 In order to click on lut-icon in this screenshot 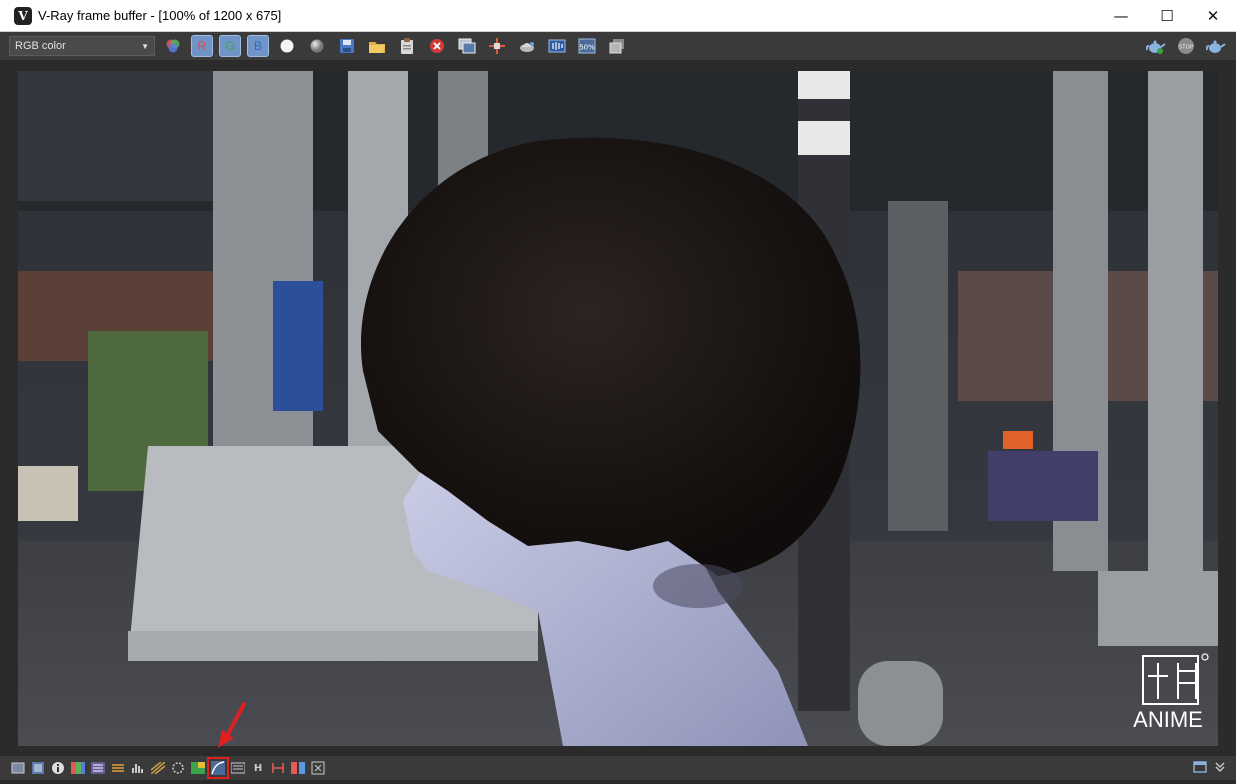, I will do `click(198, 768)`.